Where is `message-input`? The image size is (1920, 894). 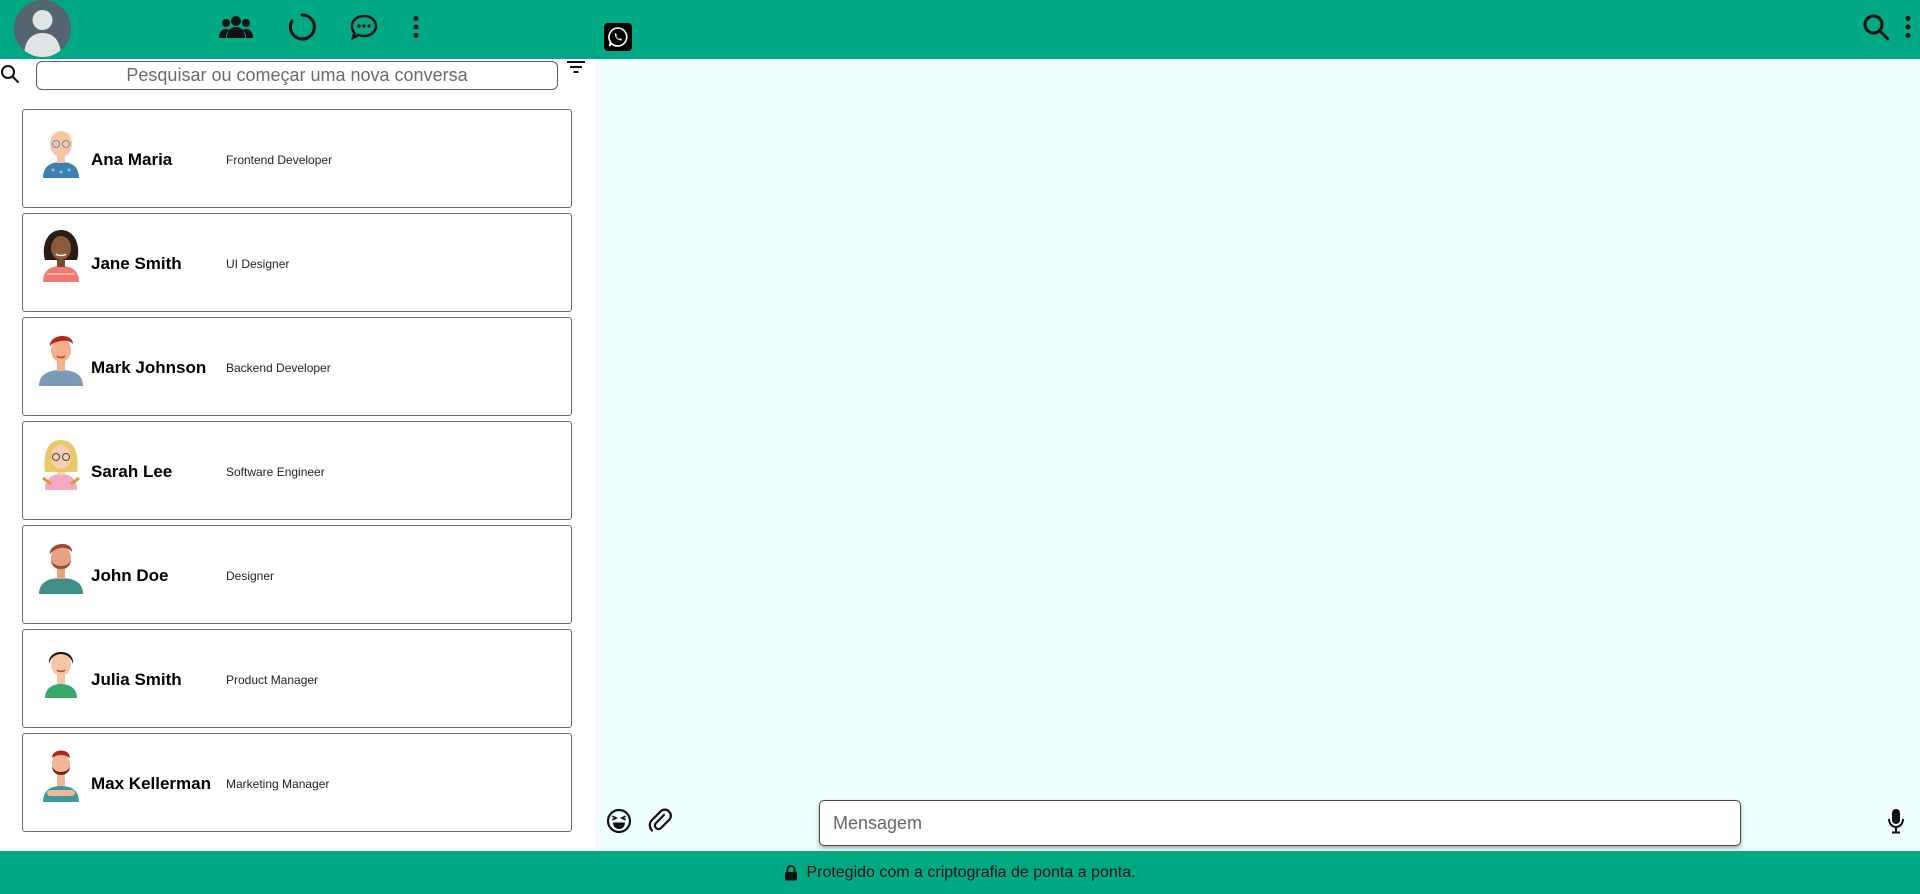
message-input is located at coordinates (1280, 823).